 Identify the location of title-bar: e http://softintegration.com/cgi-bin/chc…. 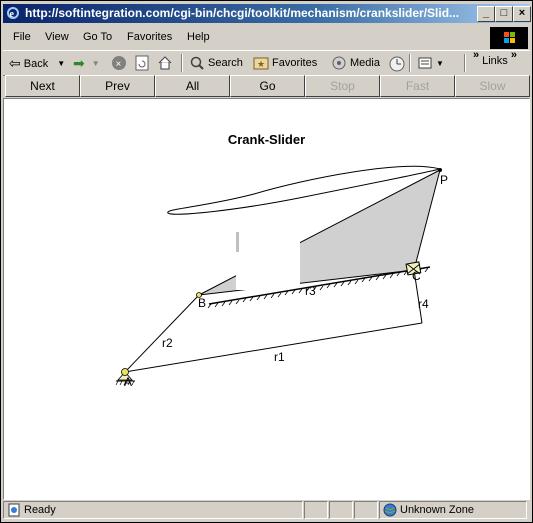
(267, 13).